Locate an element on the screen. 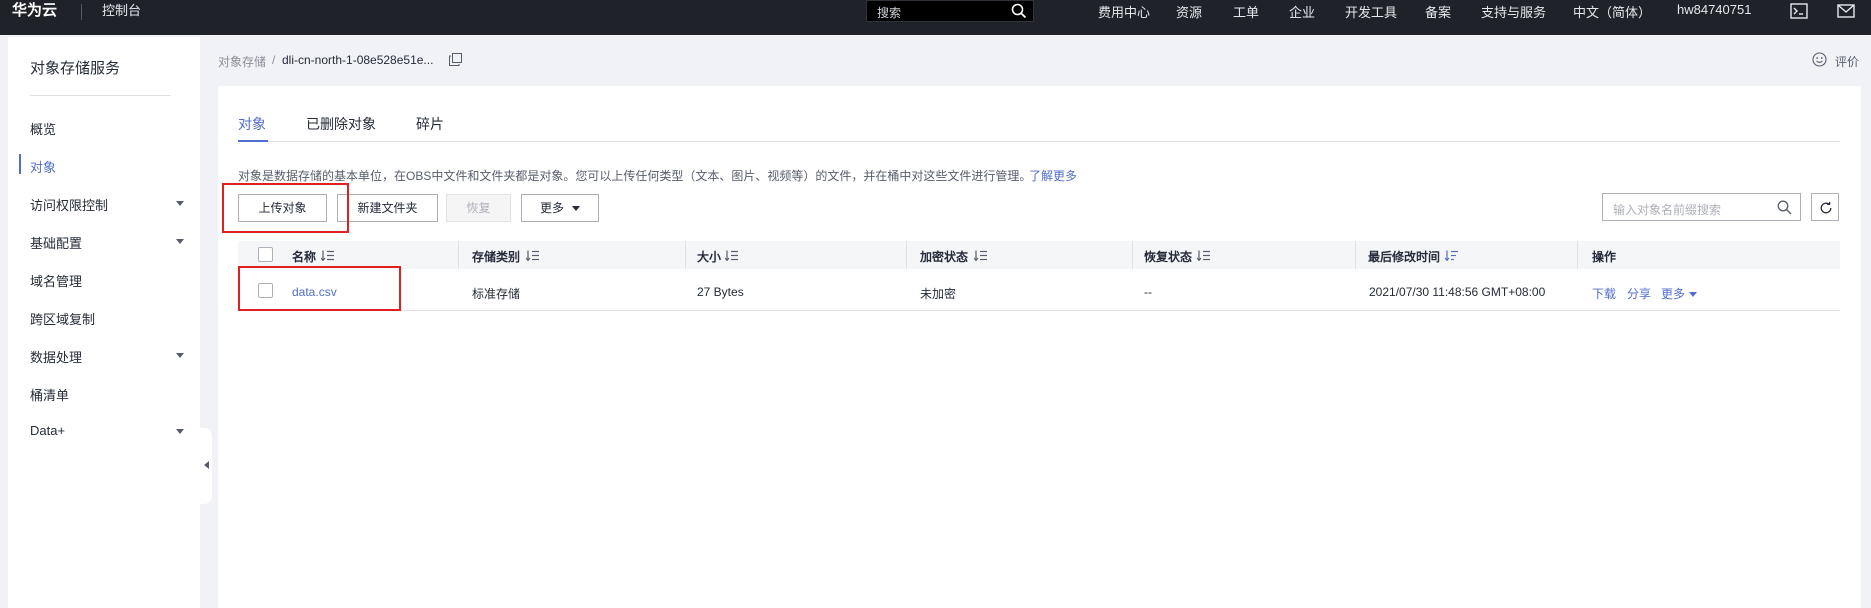  more-actions-dropdown: 更多 is located at coordinates (560, 208).